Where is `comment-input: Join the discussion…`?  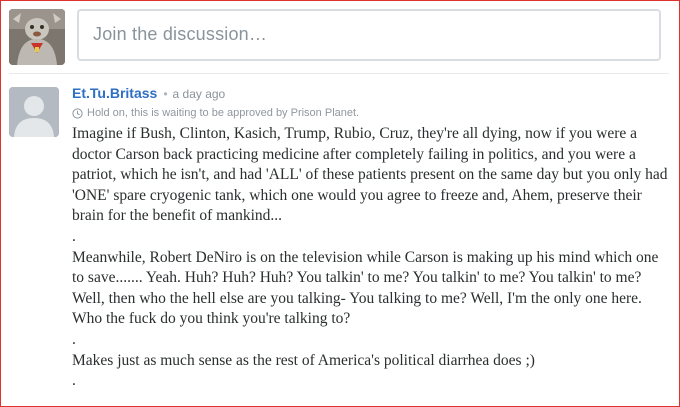
comment-input: Join the discussion… is located at coordinates (369, 35).